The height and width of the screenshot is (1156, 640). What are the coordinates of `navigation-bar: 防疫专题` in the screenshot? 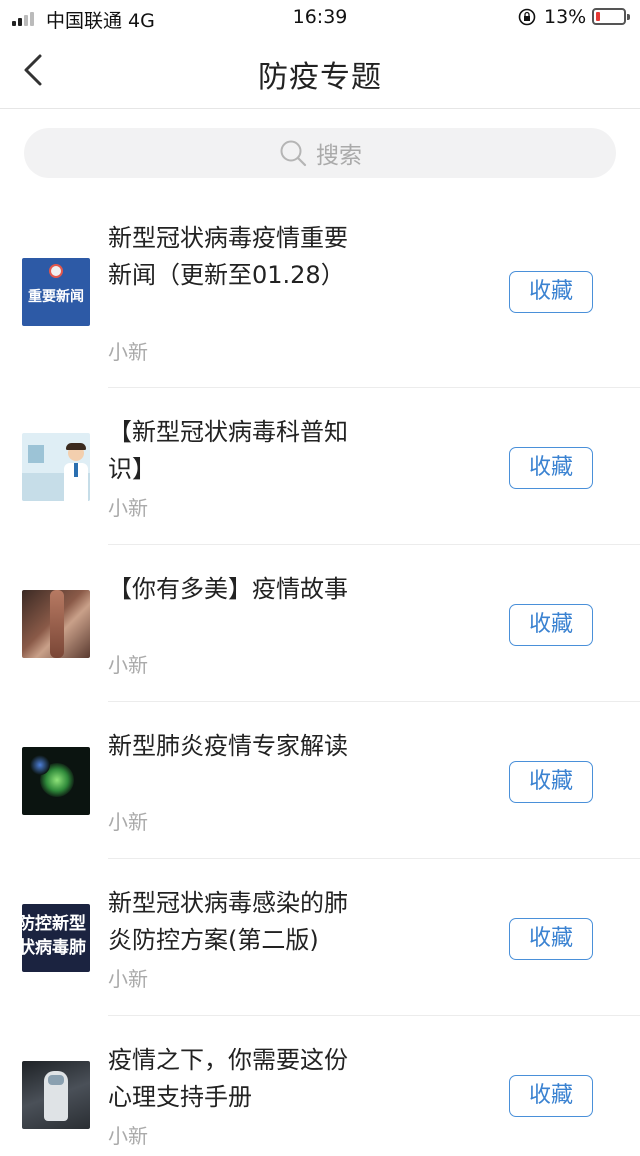 It's located at (320, 71).